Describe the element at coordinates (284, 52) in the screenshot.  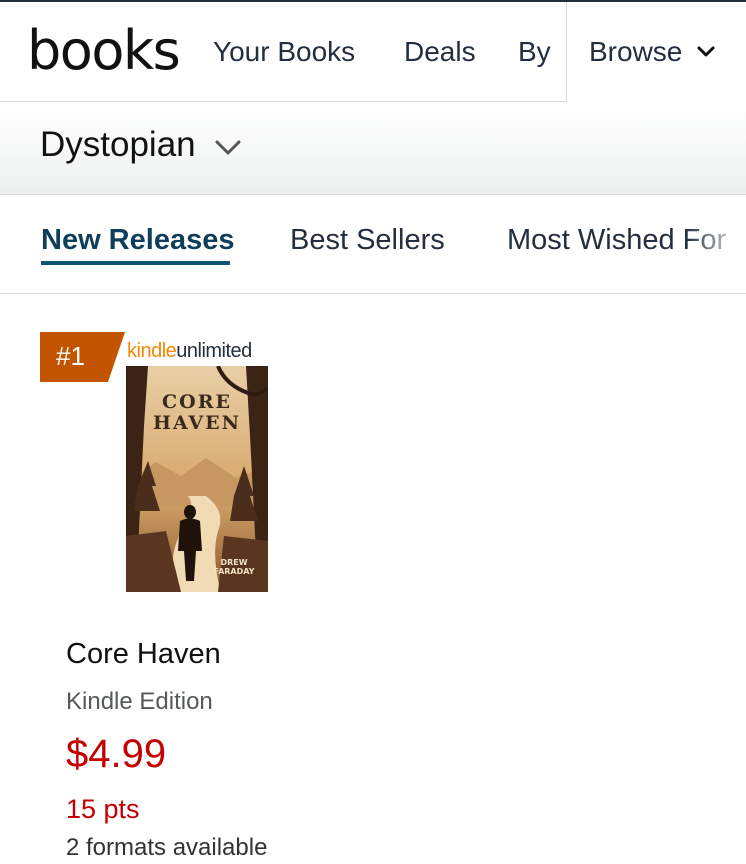
I see `nav-your-books: Your Books` at that location.